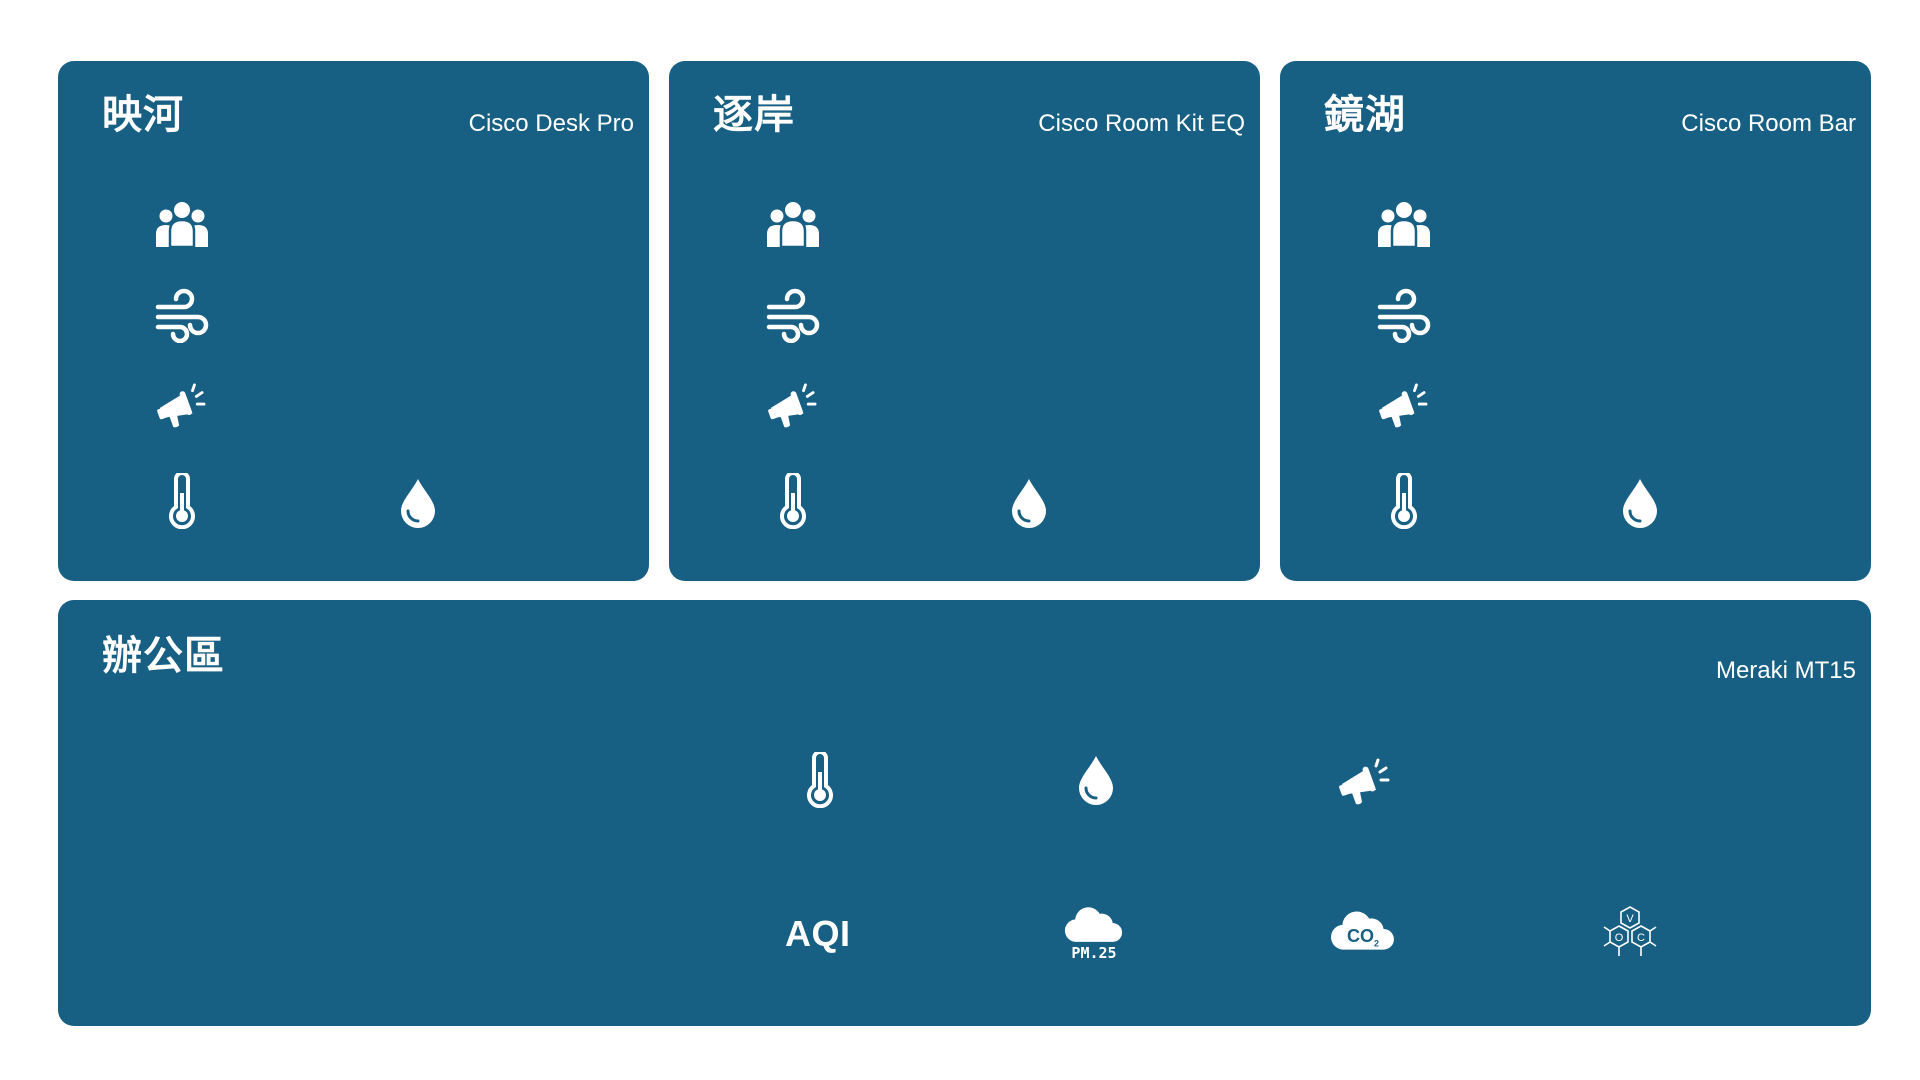 This screenshot has width=1920, height=1080. Describe the element at coordinates (1630, 919) in the screenshot. I see `voc-letter-v: V` at that location.